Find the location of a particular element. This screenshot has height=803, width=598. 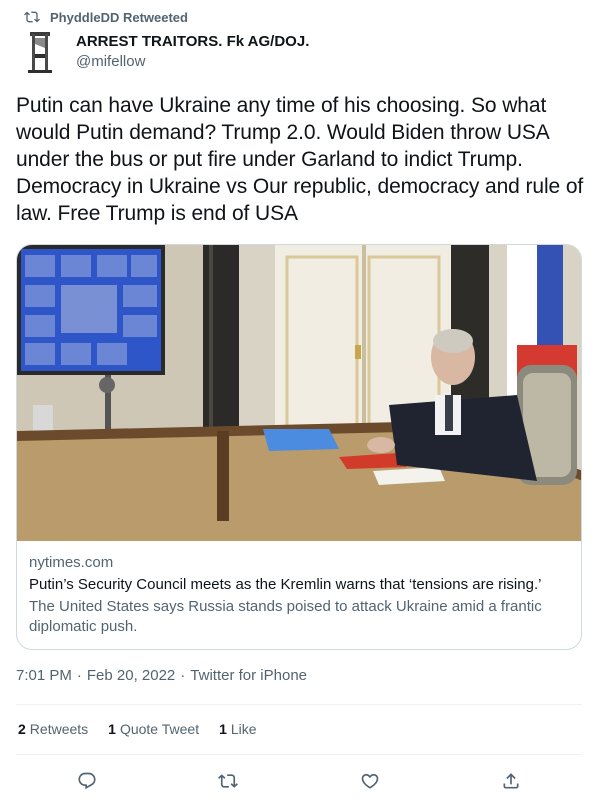

avatar is located at coordinates (40, 52).